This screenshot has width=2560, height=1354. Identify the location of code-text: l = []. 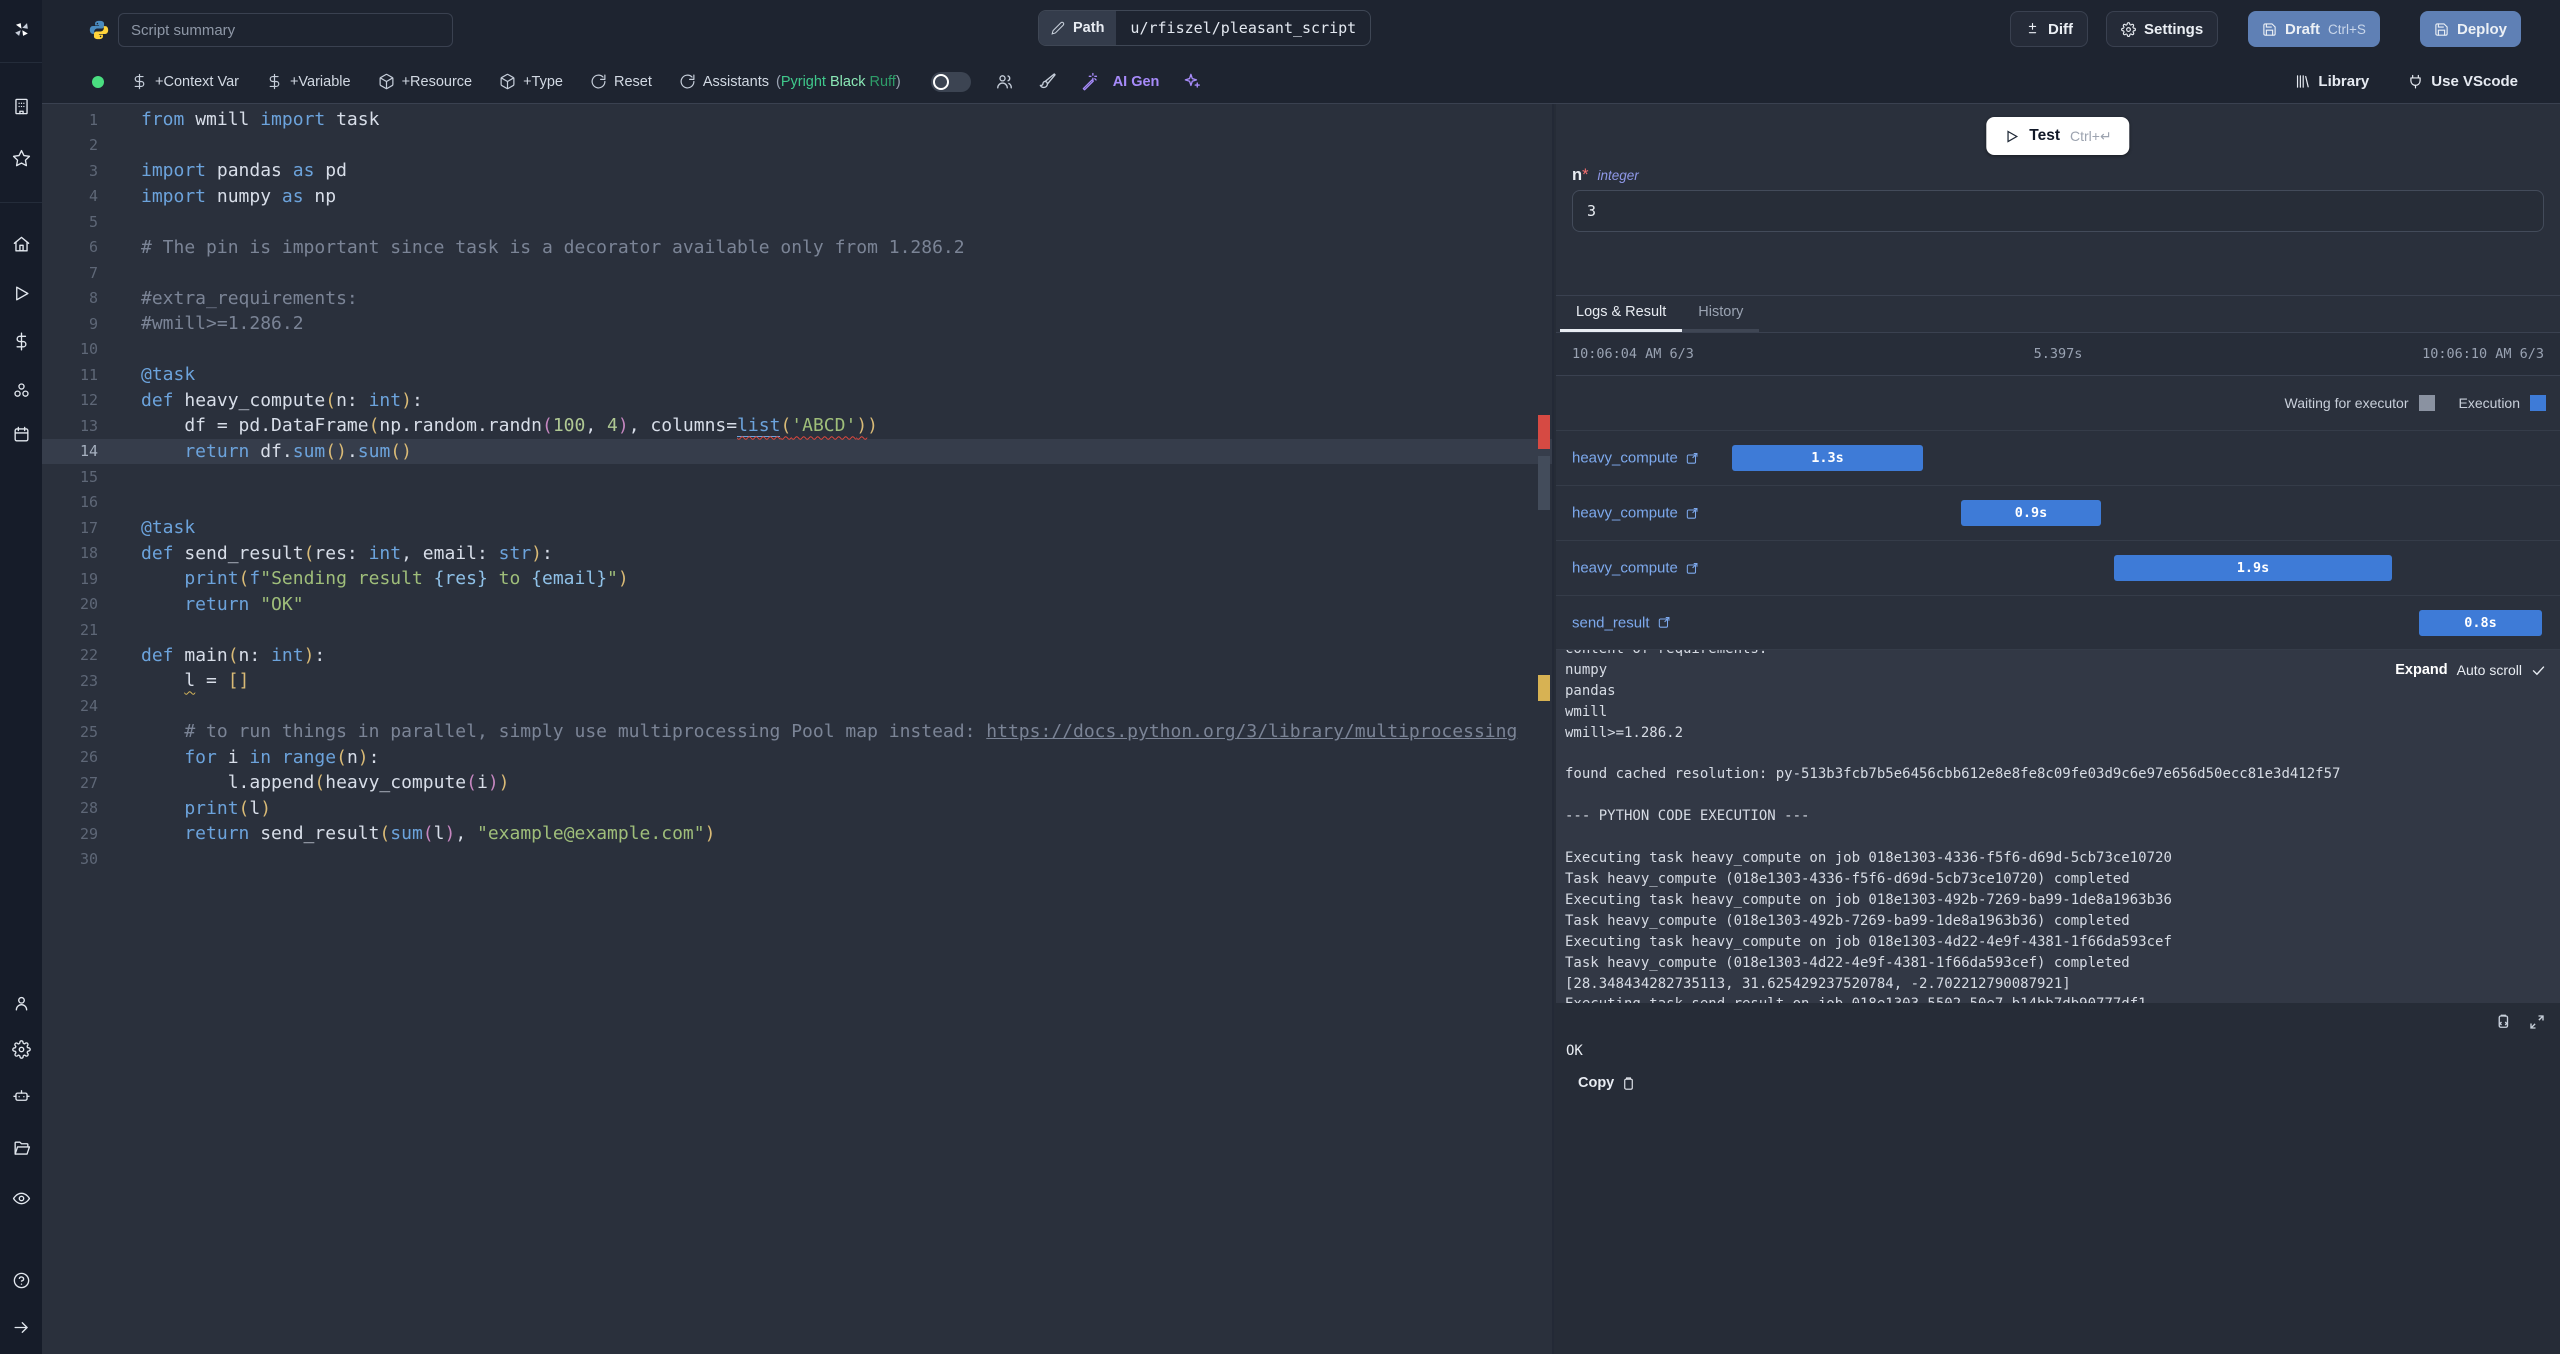
(217, 681).